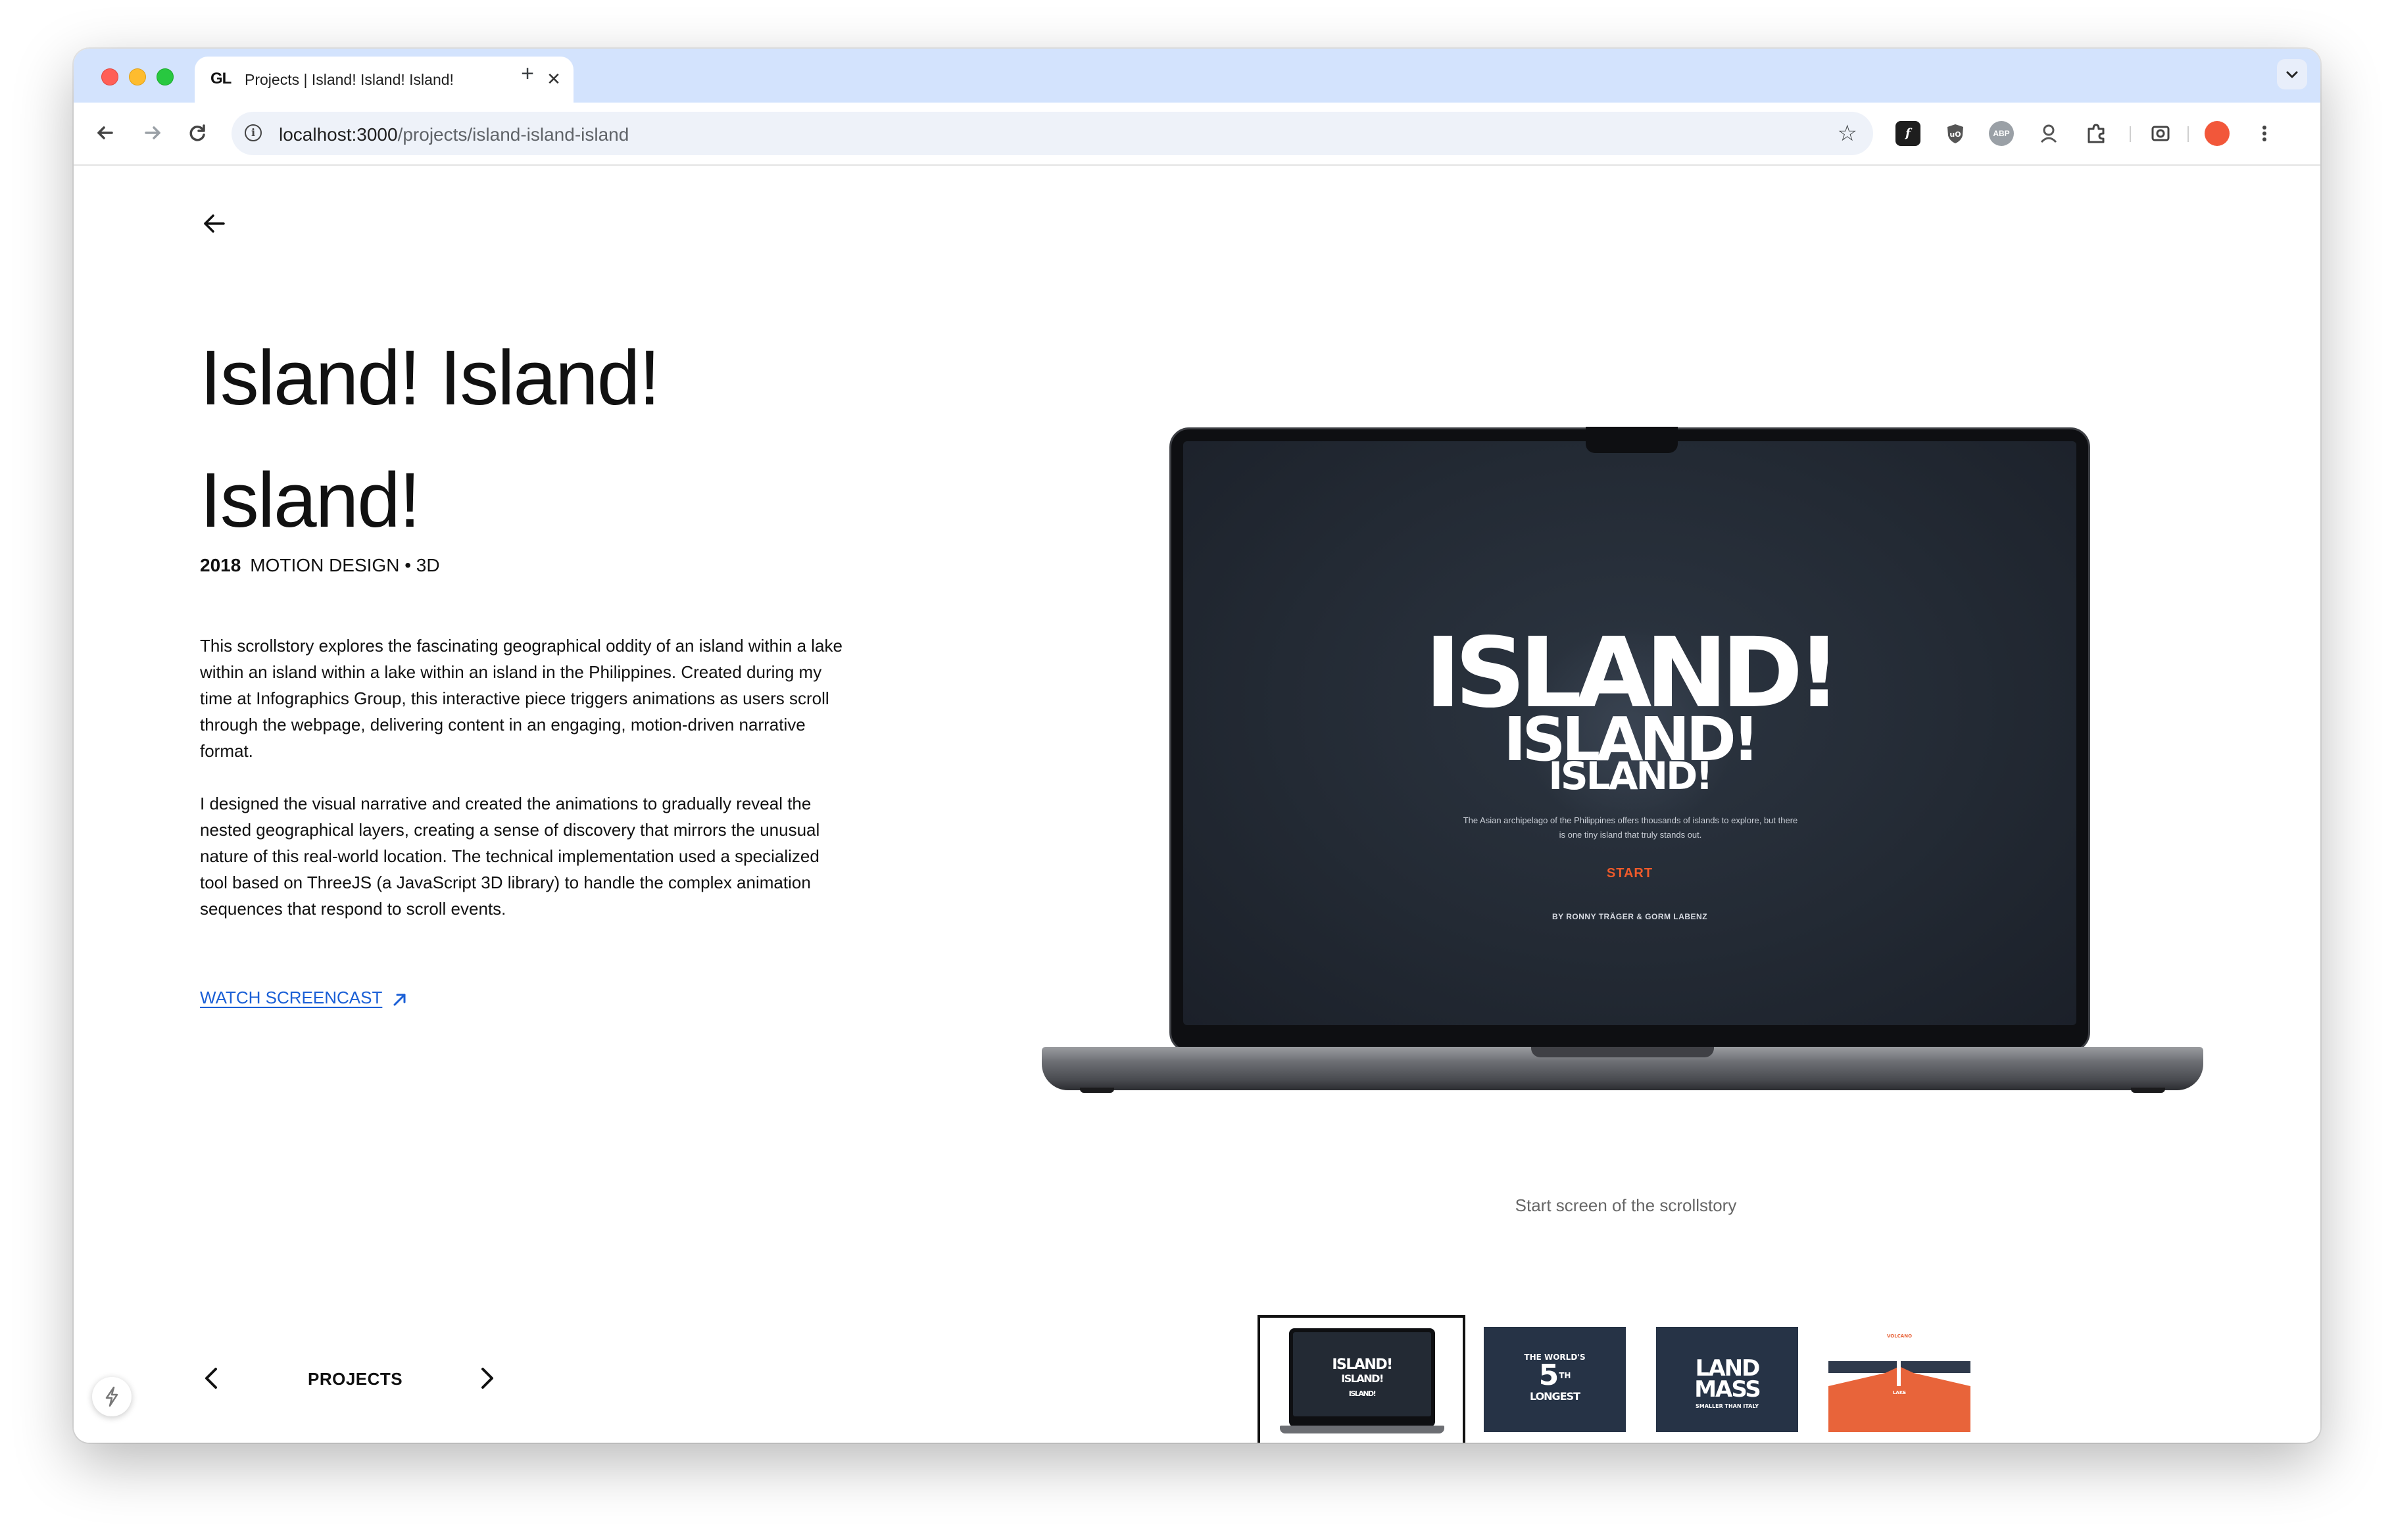  What do you see at coordinates (1626, 1205) in the screenshot?
I see `image-caption: Start screen of the scrollstory` at bounding box center [1626, 1205].